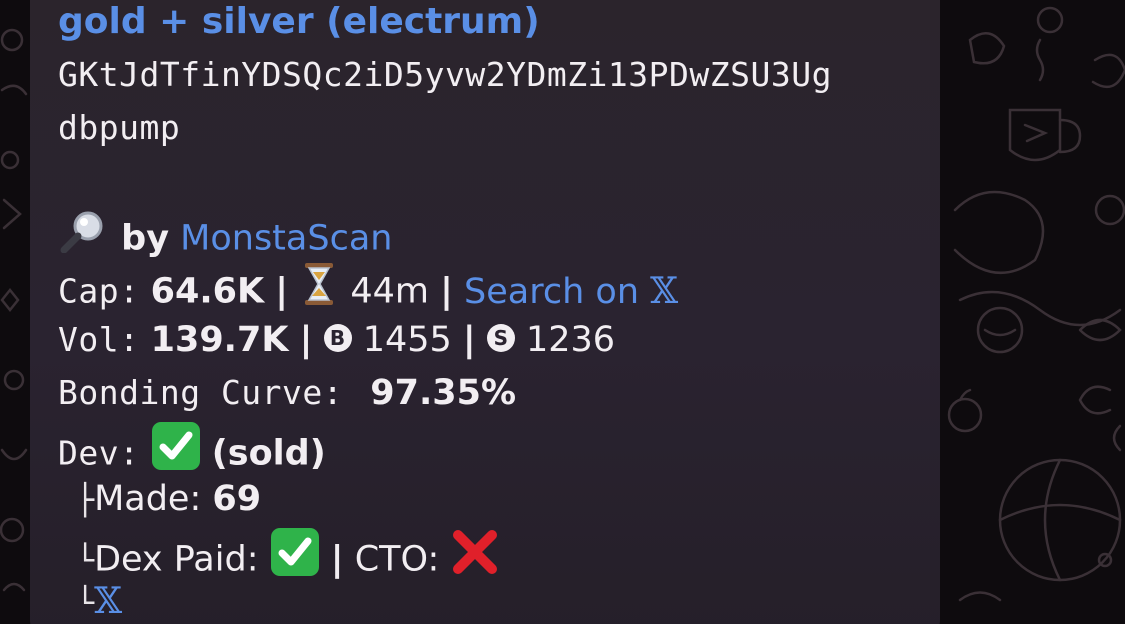 The height and width of the screenshot is (624, 1125). What do you see at coordinates (286, 239) in the screenshot?
I see `scanner-link: MonstaScan` at bounding box center [286, 239].